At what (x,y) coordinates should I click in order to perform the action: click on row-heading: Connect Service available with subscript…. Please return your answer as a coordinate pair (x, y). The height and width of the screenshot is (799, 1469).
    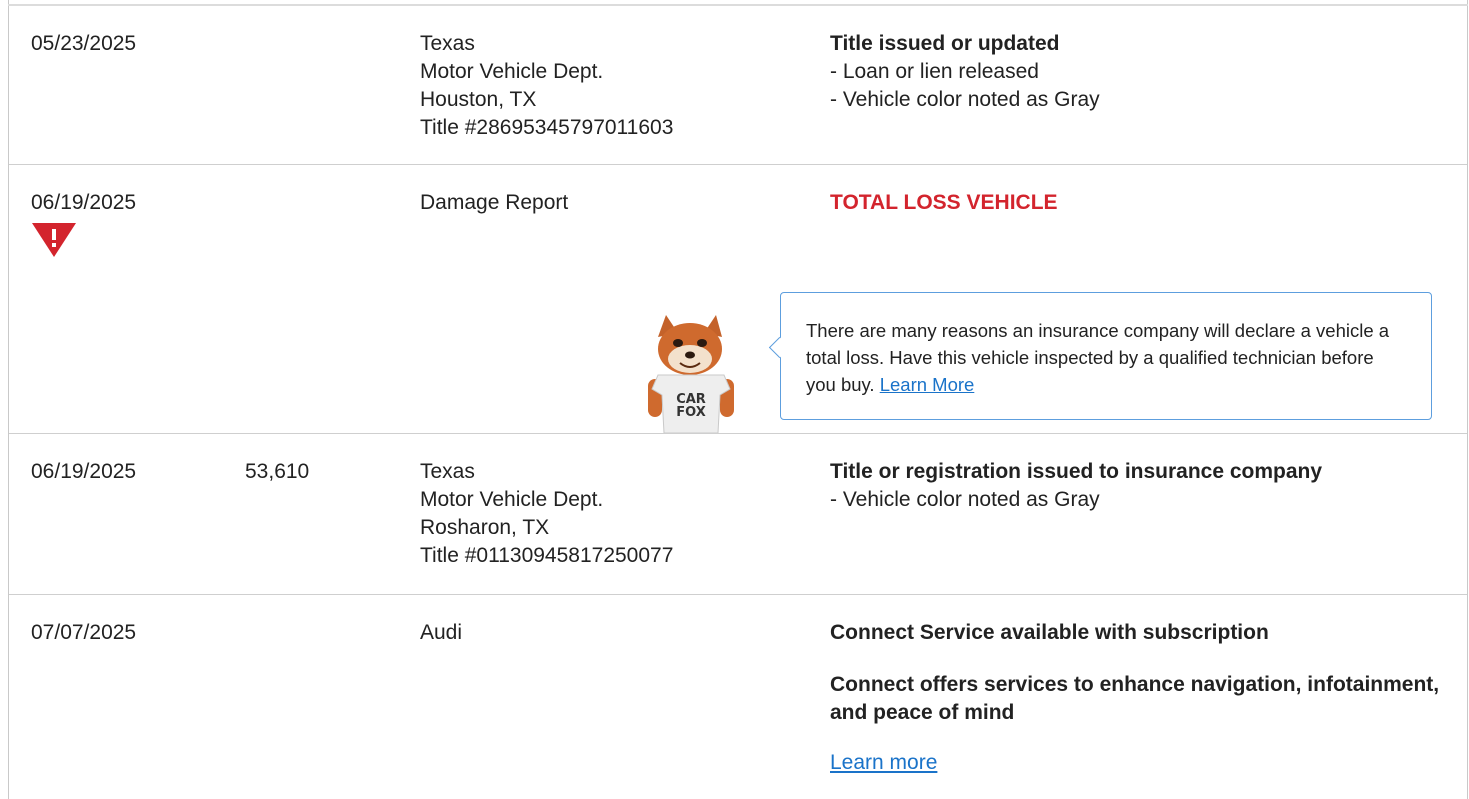
    Looking at the image, I should click on (1049, 632).